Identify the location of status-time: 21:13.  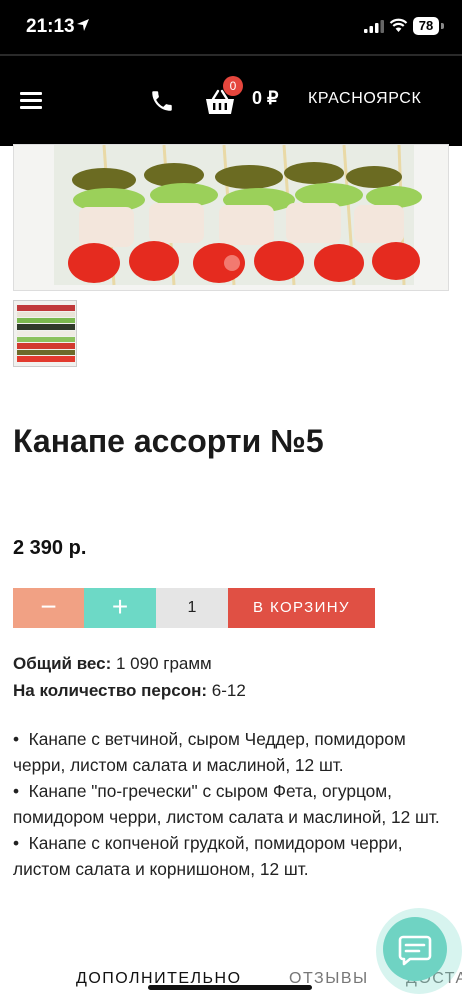
(50, 26).